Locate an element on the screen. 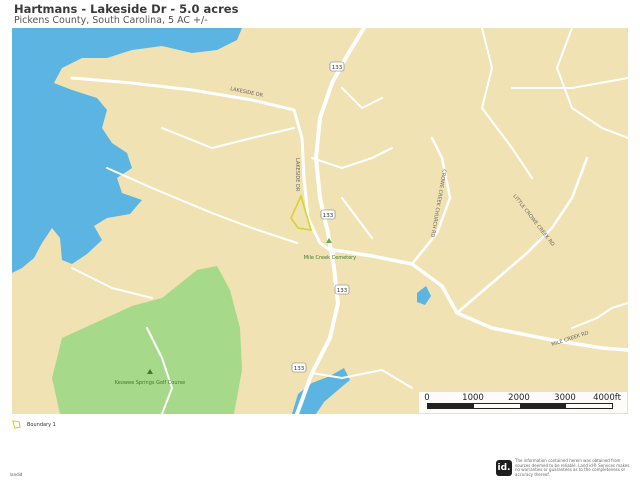  route-shield-4: 133 is located at coordinates (299, 367).